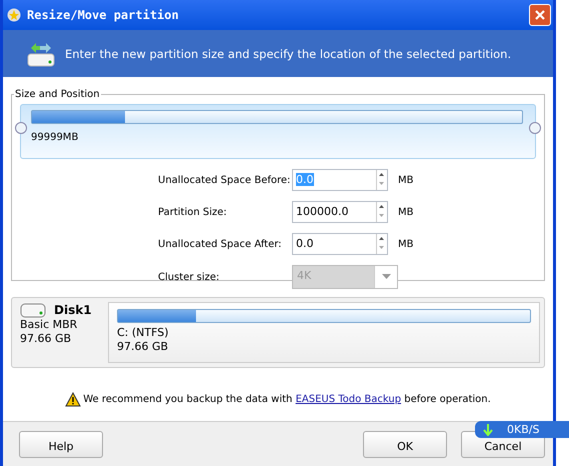  I want to click on field-label: Cluster size:, so click(189, 277).